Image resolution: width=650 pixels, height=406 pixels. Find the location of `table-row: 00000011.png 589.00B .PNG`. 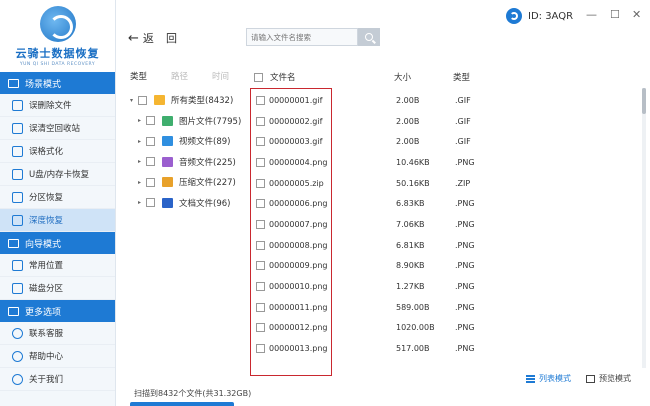

table-row: 00000011.png 589.00B .PNG is located at coordinates (439, 307).